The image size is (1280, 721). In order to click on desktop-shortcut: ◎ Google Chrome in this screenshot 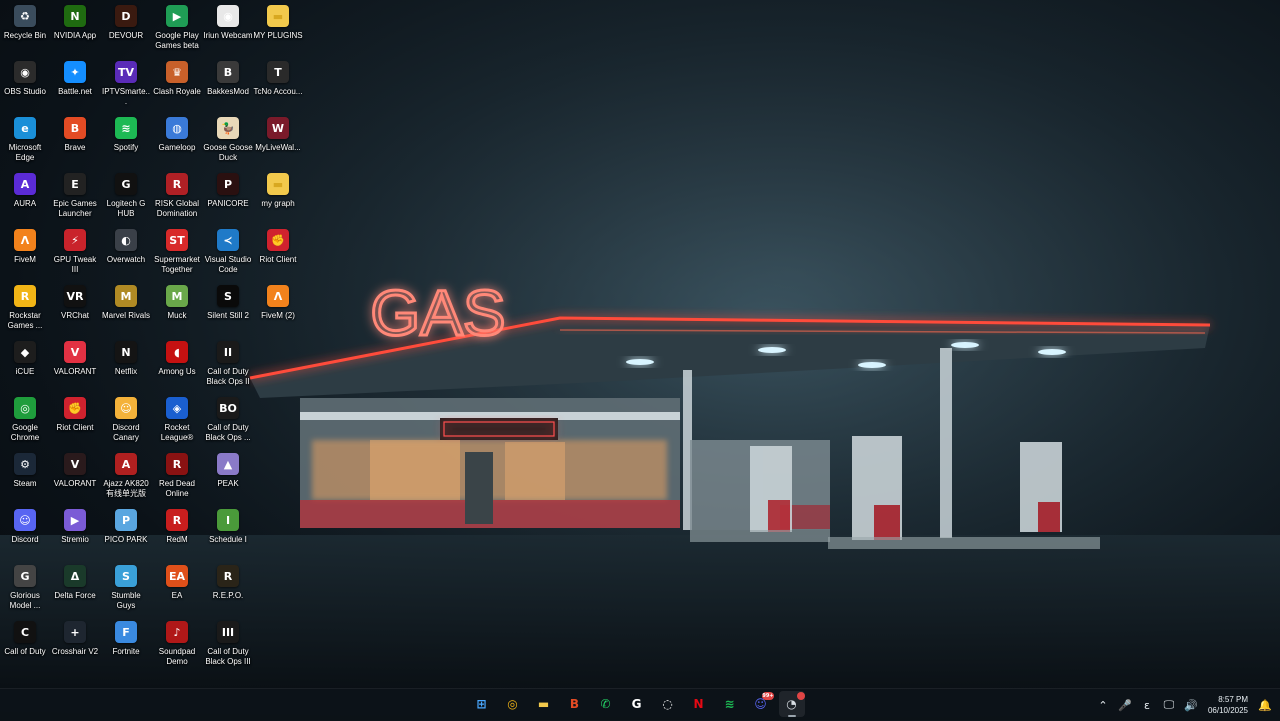, I will do `click(25, 422)`.